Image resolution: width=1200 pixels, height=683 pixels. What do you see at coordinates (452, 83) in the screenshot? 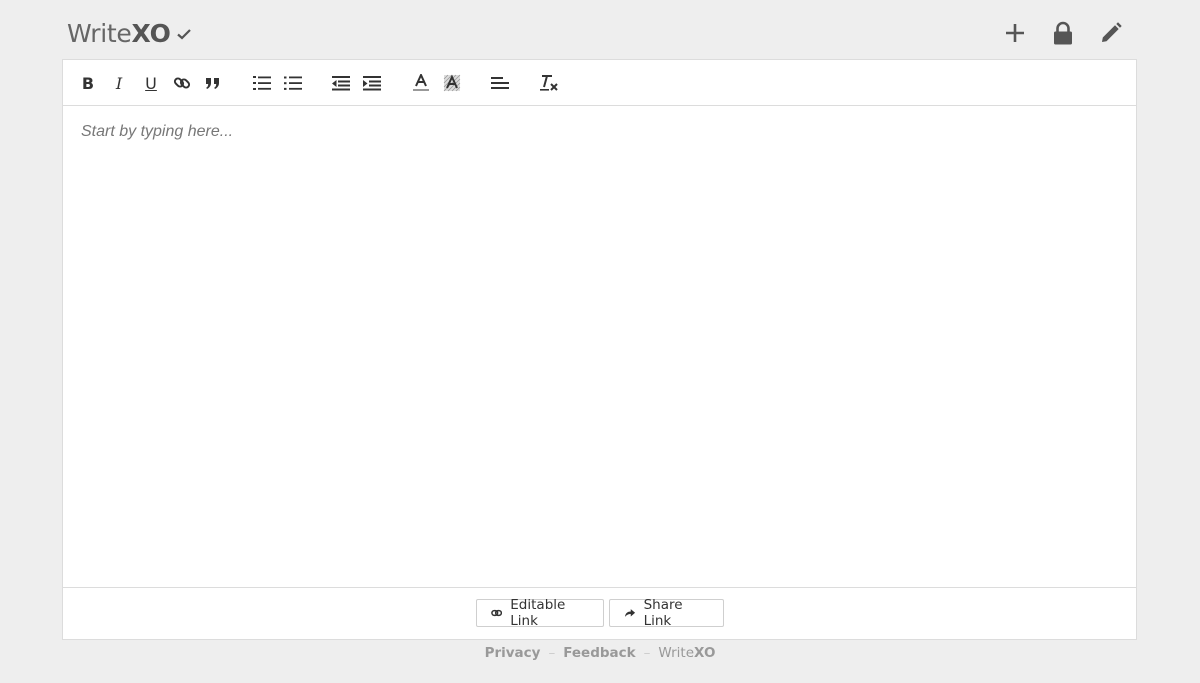
I see `highlight-icon` at bounding box center [452, 83].